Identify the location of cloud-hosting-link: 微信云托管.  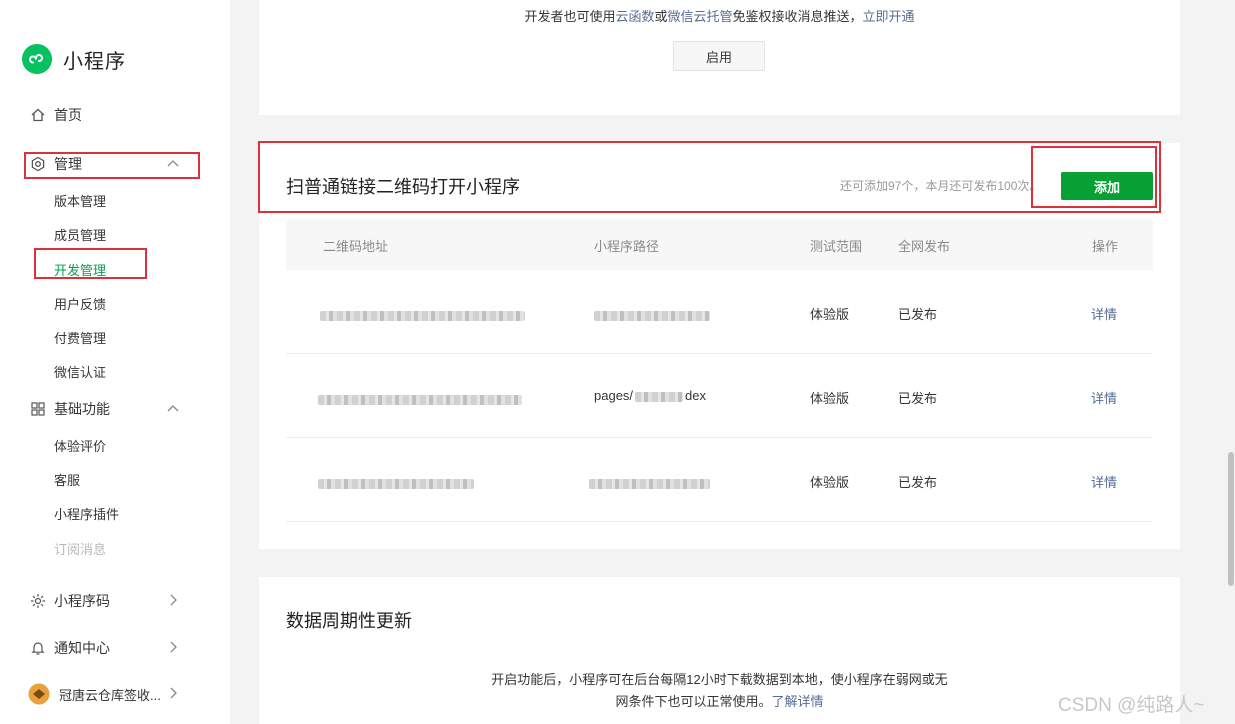
(700, 16).